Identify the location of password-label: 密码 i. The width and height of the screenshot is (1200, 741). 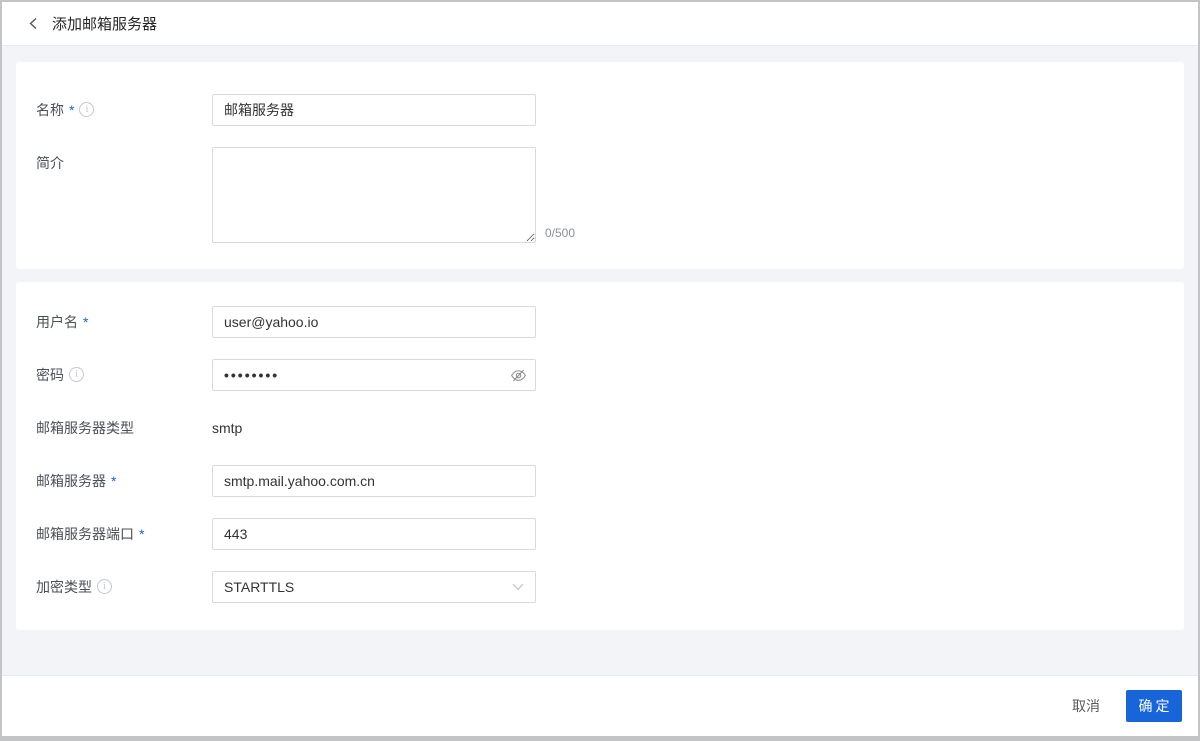
(124, 375).